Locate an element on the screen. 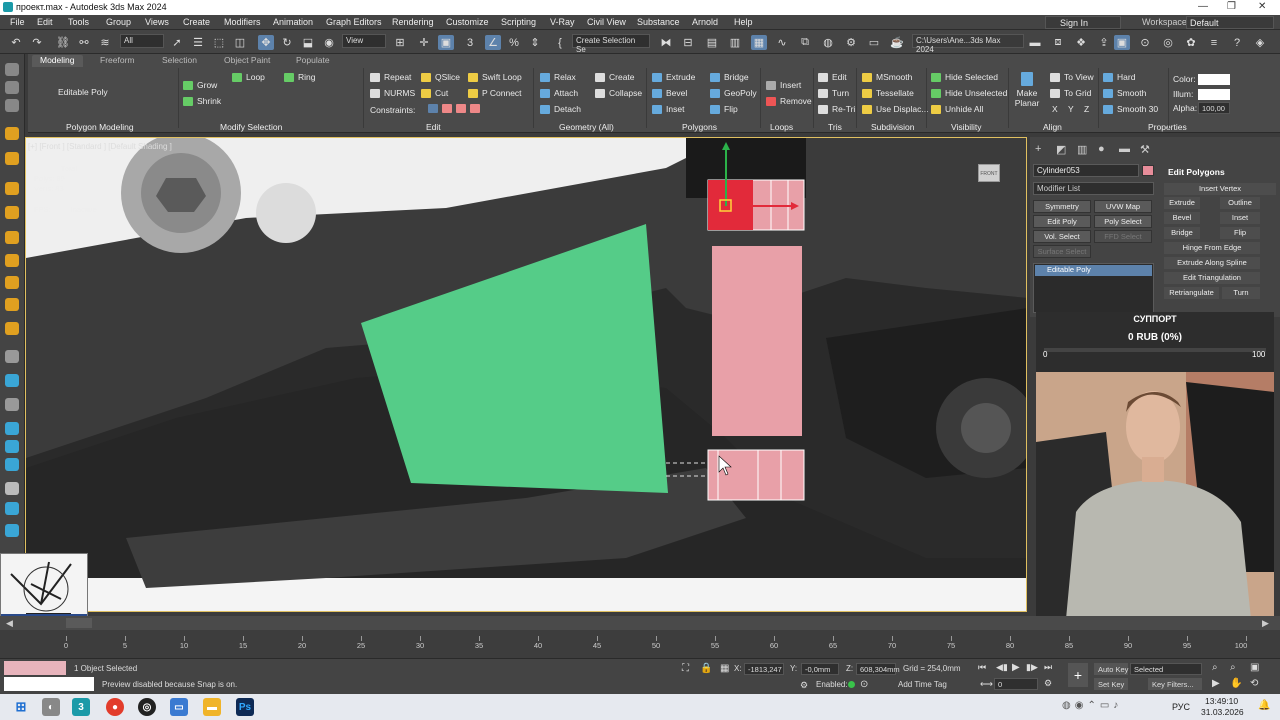  create-button: Create is located at coordinates (615, 77).